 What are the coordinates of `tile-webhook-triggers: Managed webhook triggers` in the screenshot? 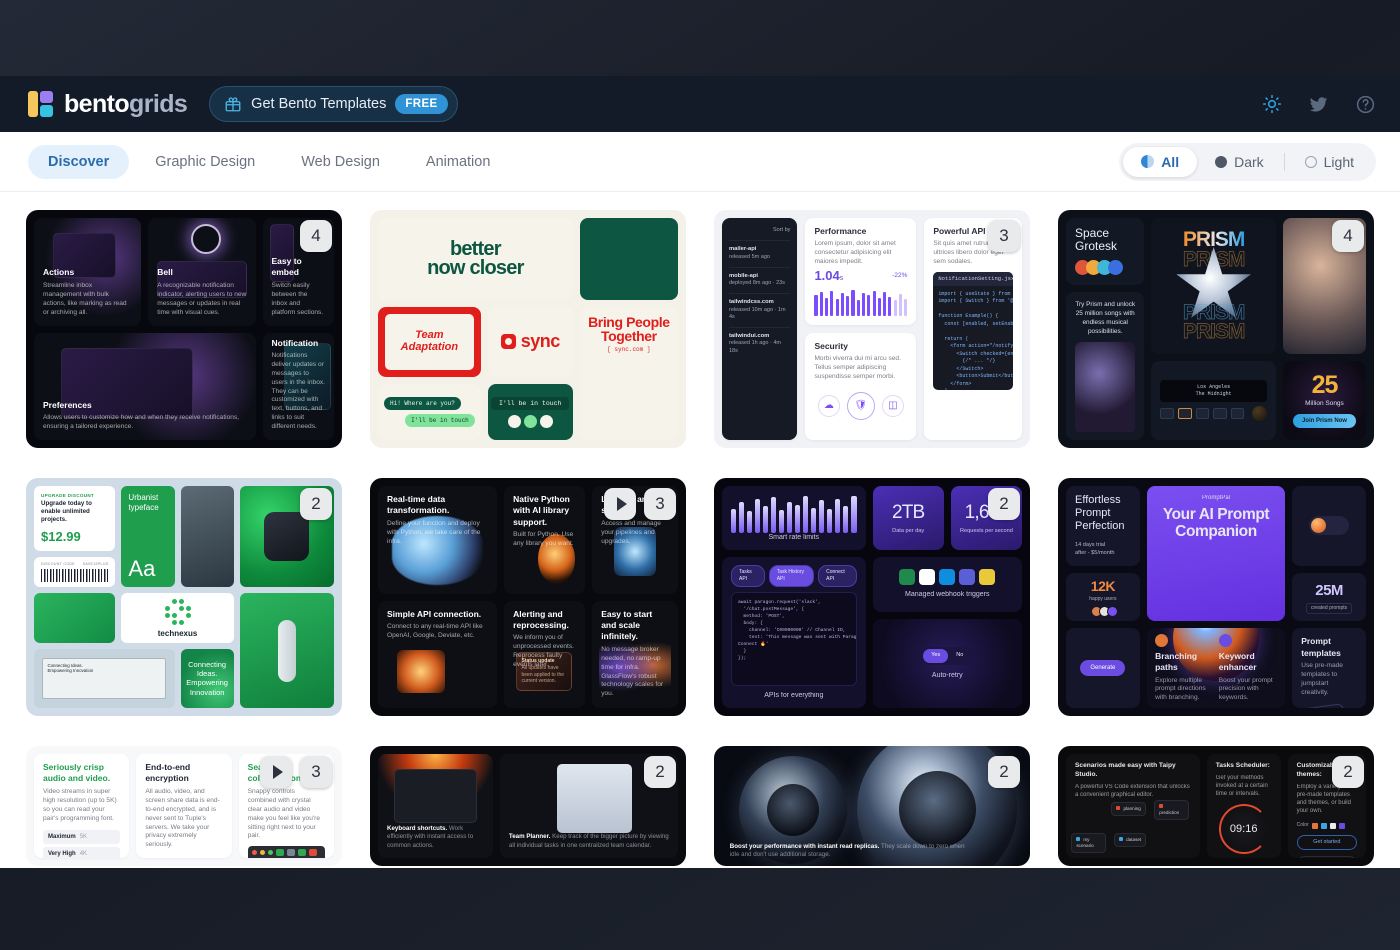 It's located at (947, 585).